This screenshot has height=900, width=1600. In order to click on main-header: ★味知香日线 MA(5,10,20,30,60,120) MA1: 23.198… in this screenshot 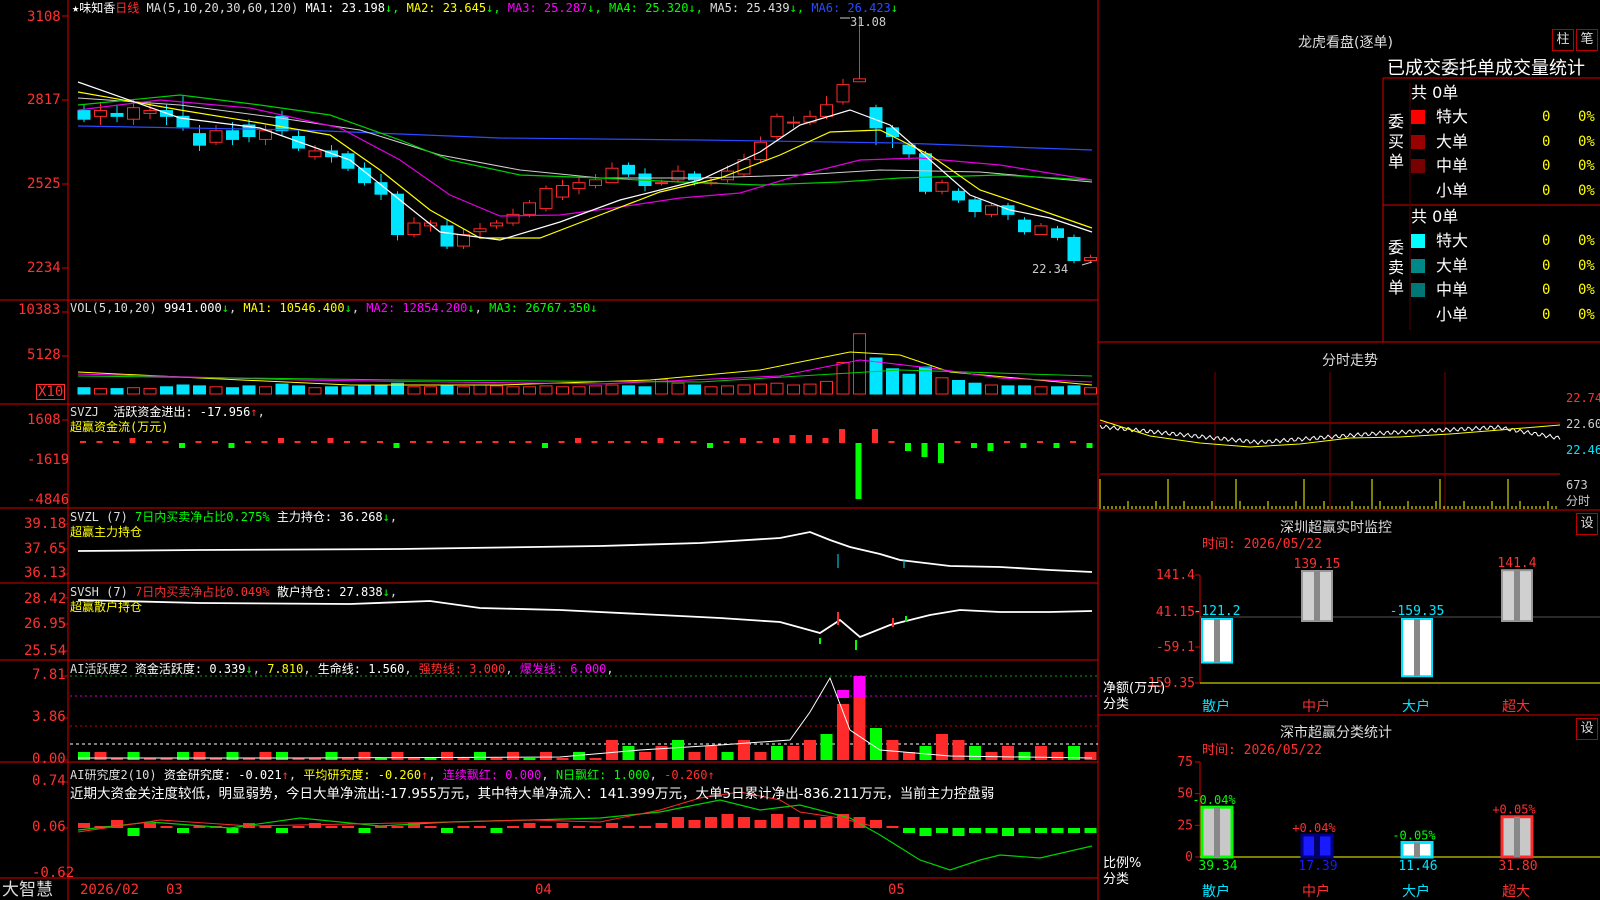, I will do `click(485, 8)`.